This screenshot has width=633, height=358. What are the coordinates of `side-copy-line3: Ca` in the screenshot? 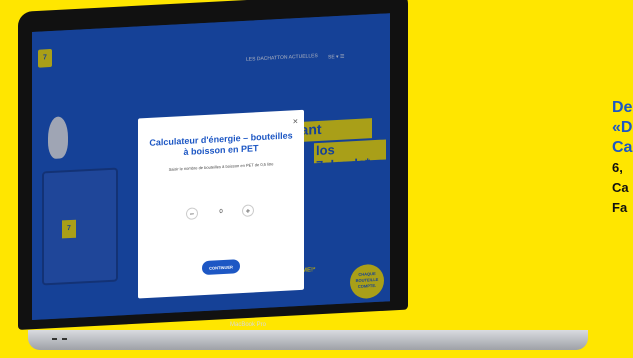 It's located at (622, 147).